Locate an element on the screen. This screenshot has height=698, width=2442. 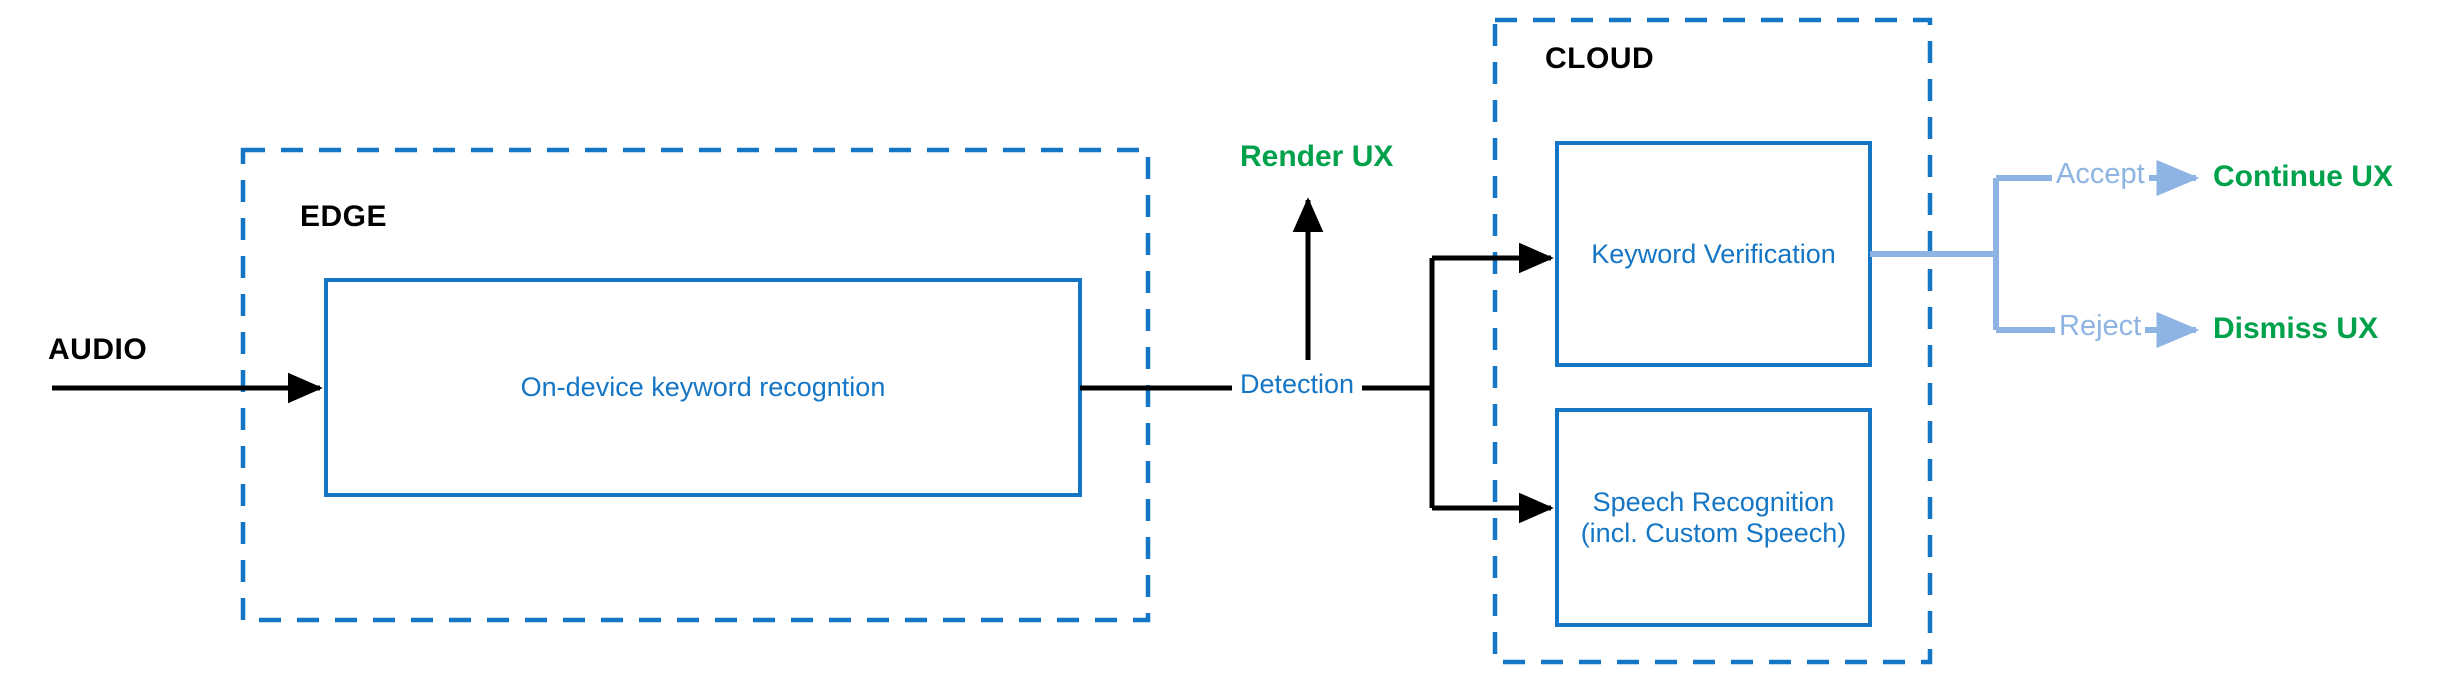
edge-label-accept: Accept is located at coordinates (2100, 174).